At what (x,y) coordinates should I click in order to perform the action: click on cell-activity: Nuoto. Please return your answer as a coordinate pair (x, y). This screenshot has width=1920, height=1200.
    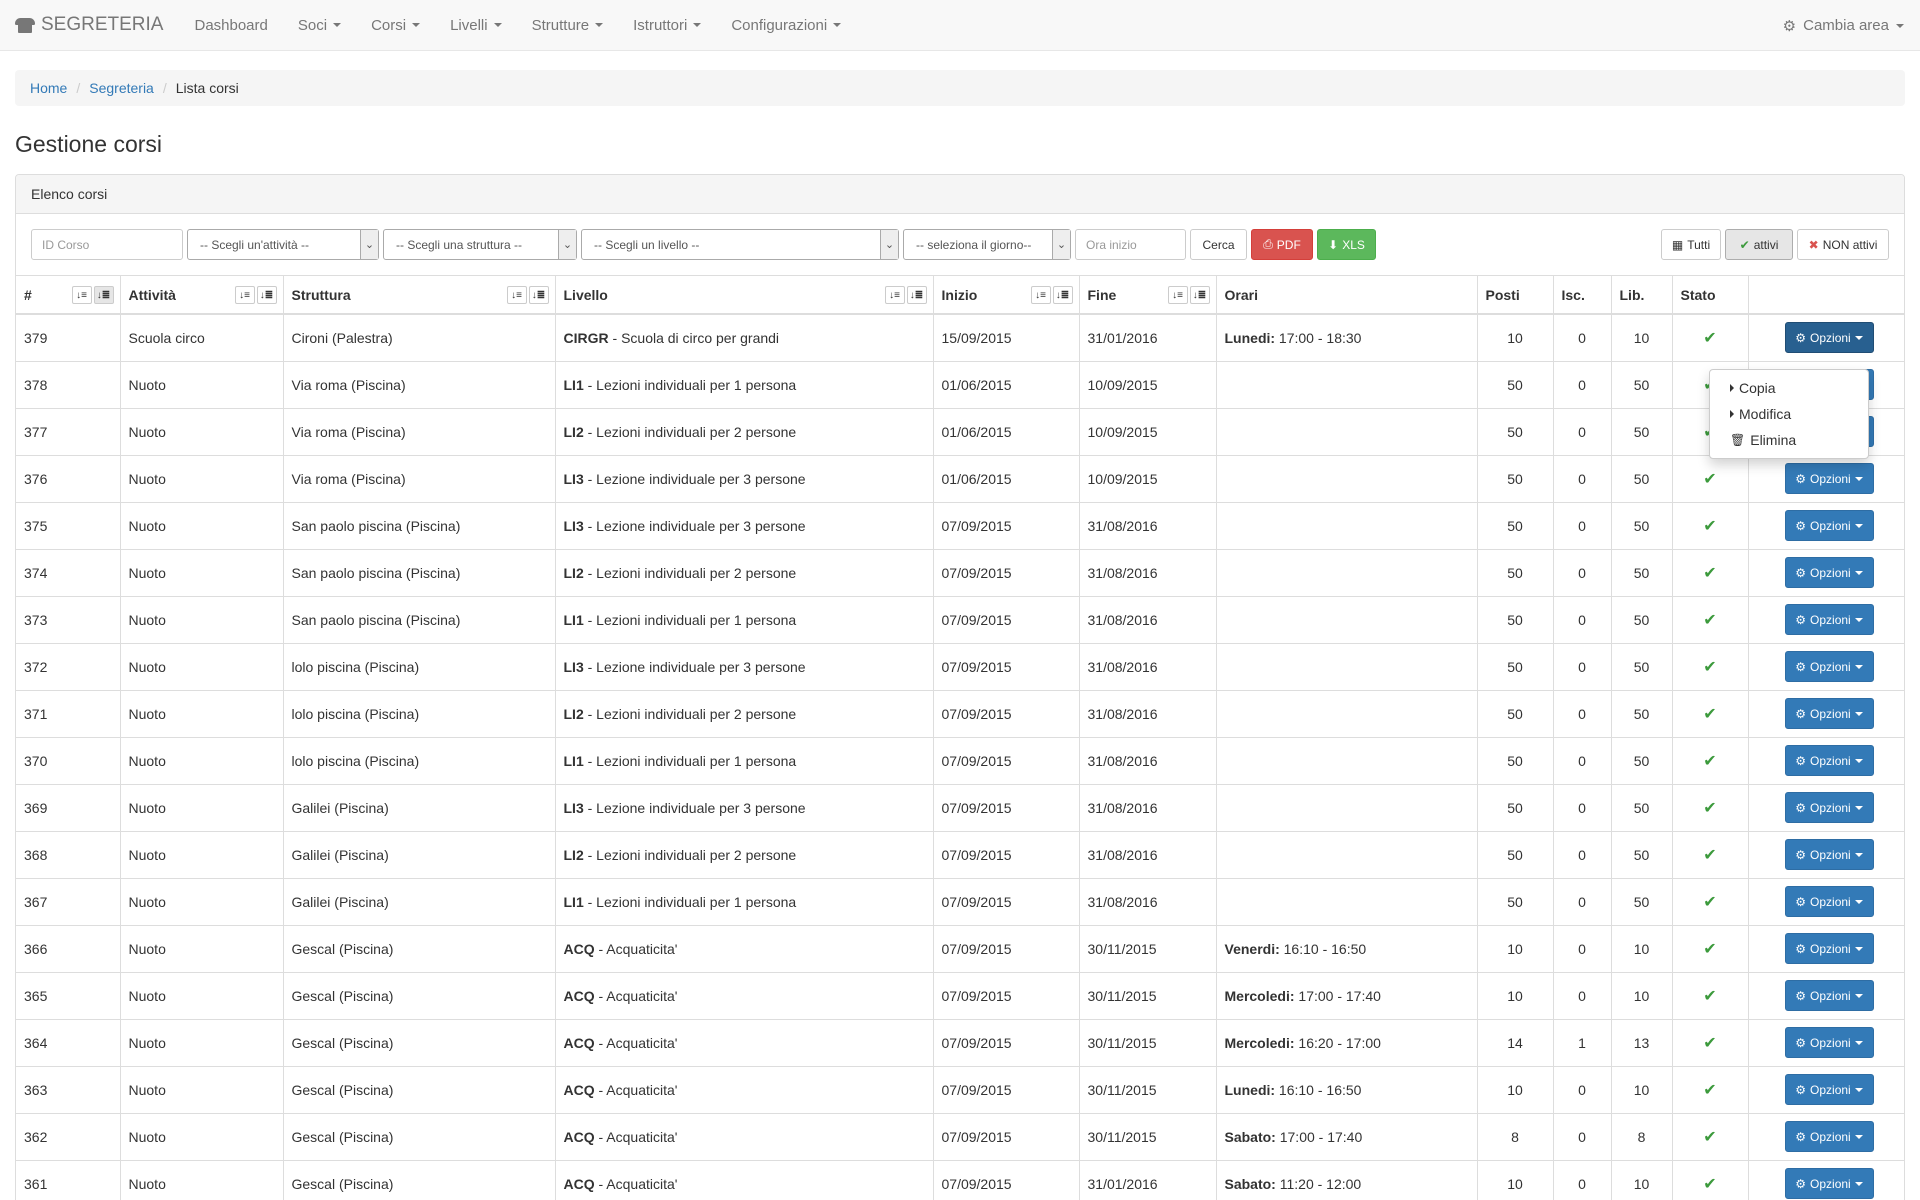
    Looking at the image, I should click on (202, 619).